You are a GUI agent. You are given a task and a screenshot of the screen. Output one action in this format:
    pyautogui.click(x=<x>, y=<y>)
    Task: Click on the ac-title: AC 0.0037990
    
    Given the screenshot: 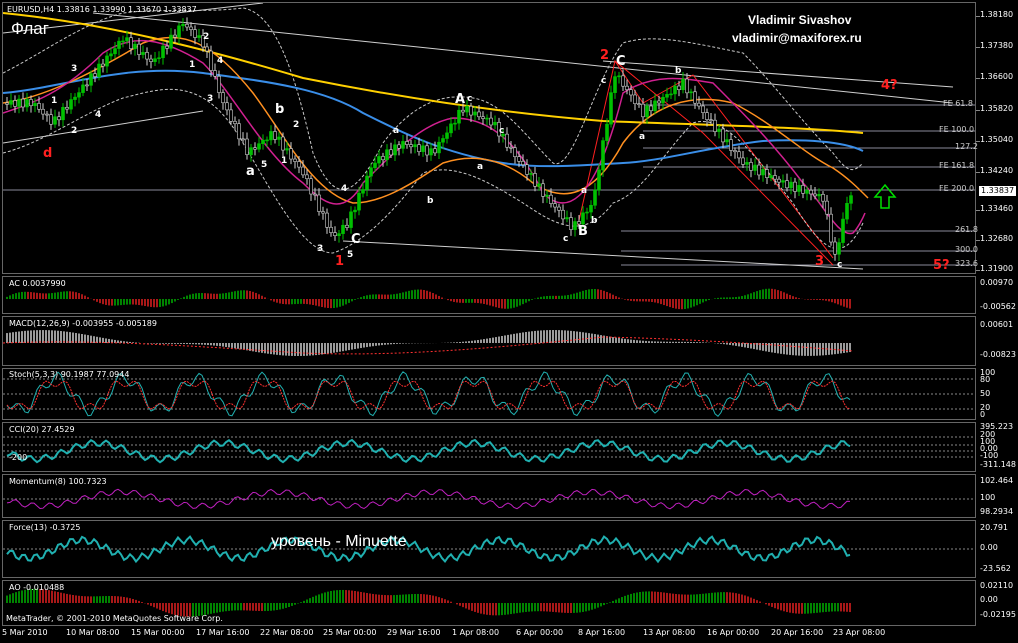 What is the action you would take?
    pyautogui.click(x=37, y=283)
    